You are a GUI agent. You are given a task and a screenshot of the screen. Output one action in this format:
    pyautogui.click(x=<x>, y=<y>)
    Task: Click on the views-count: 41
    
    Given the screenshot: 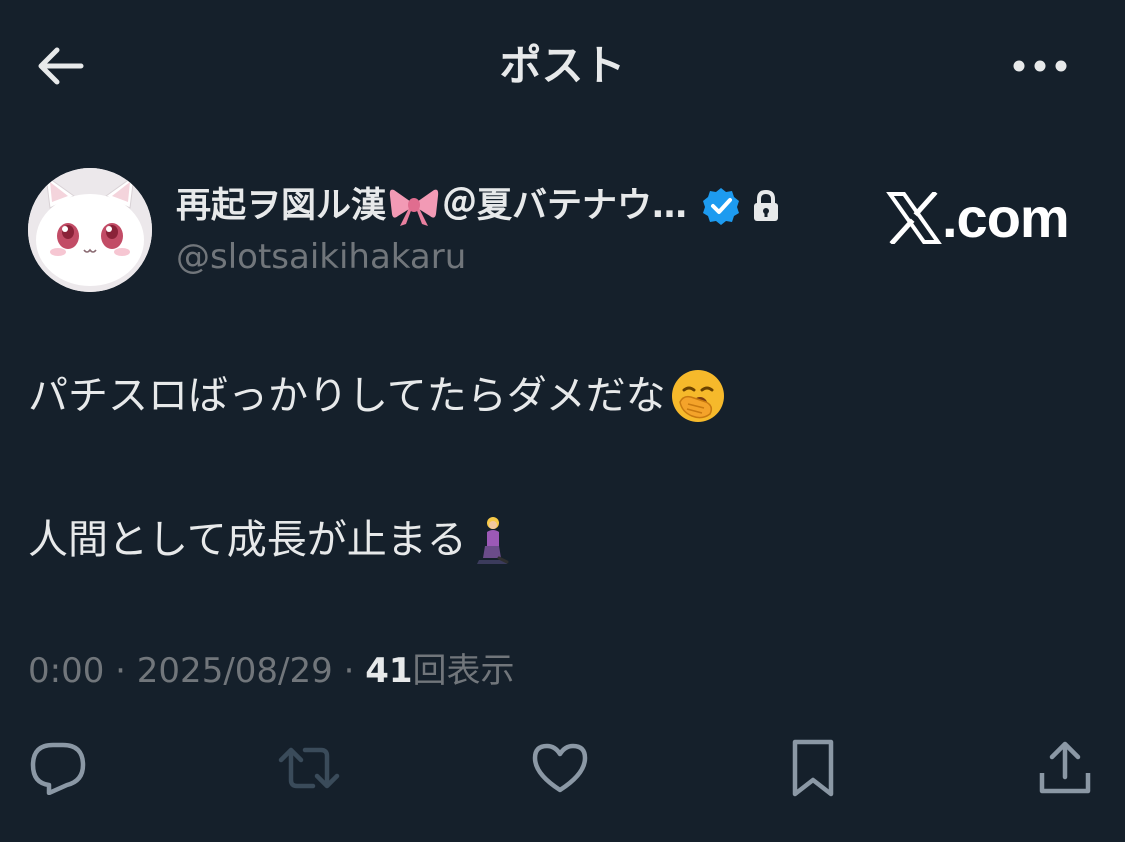 What is the action you would take?
    pyautogui.click(x=388, y=671)
    